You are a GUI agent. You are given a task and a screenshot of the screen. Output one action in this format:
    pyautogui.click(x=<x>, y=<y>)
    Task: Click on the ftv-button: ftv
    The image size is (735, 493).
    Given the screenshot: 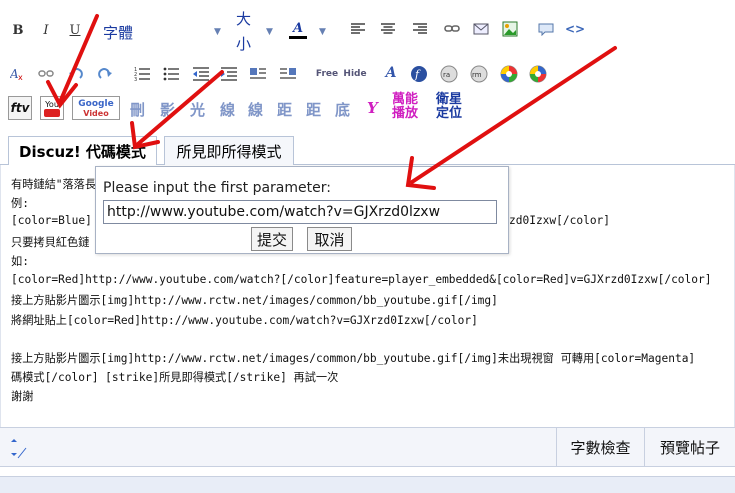 What is the action you would take?
    pyautogui.click(x=20, y=108)
    